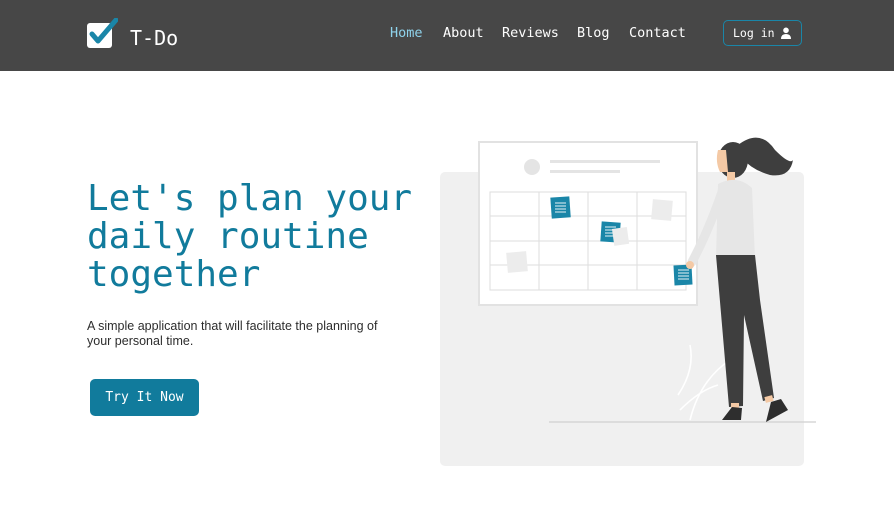 This screenshot has height=528, width=894. Describe the element at coordinates (754, 33) in the screenshot. I see `login-label: Log in` at that location.